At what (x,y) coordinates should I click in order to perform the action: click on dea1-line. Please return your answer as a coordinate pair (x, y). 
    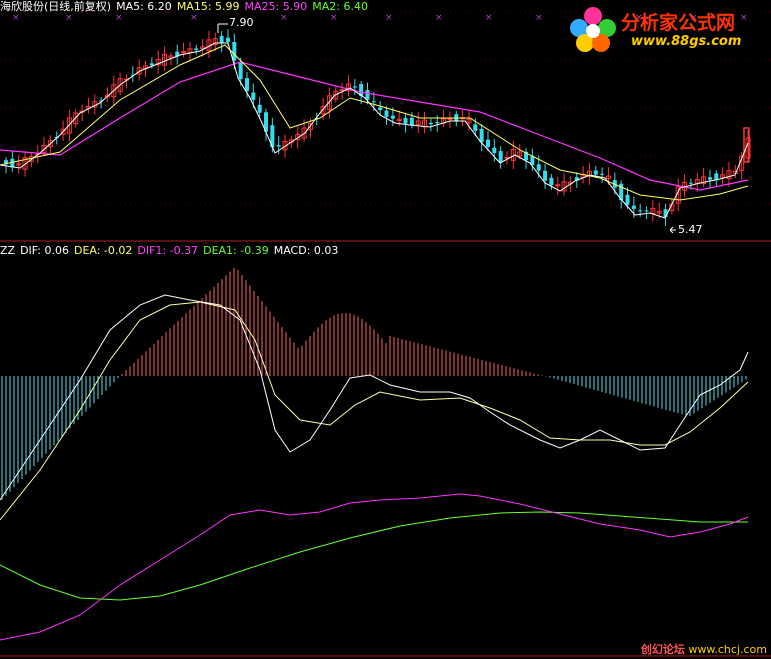
    Looking at the image, I should click on (374, 556).